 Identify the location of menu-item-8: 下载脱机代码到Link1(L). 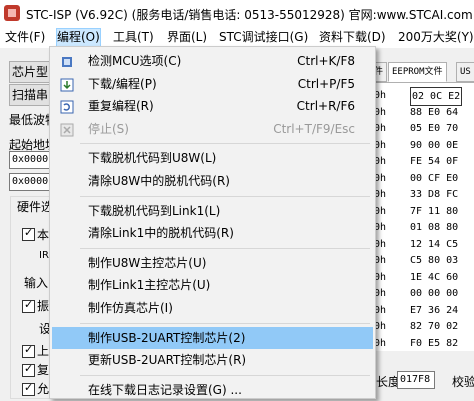
(212, 211).